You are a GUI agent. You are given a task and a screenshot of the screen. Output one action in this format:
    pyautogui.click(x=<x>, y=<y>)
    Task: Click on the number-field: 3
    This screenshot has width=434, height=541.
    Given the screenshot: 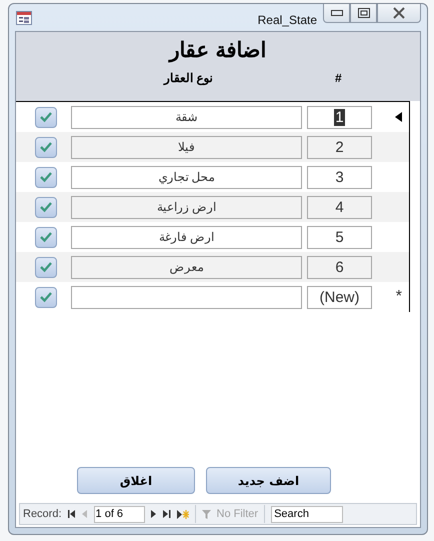 What is the action you would take?
    pyautogui.click(x=339, y=177)
    